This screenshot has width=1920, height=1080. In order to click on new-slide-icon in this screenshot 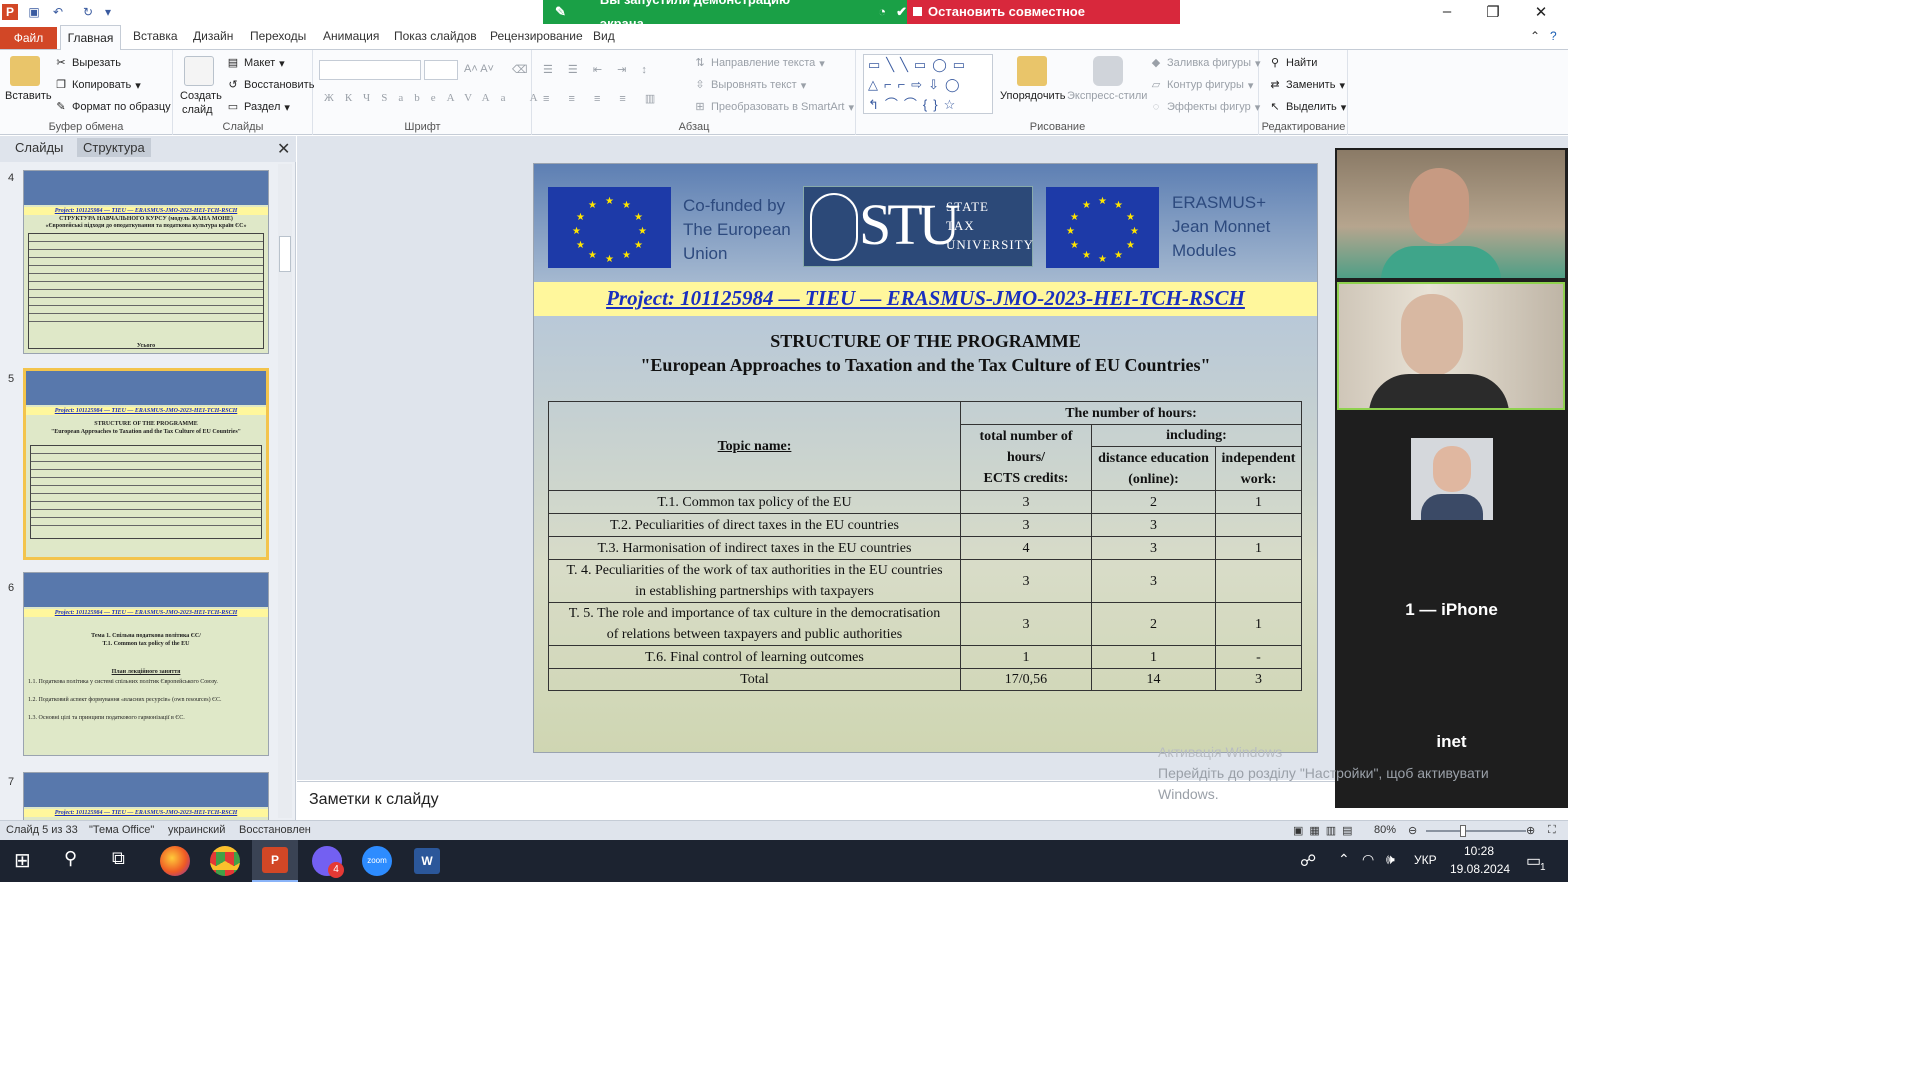, I will do `click(199, 71)`.